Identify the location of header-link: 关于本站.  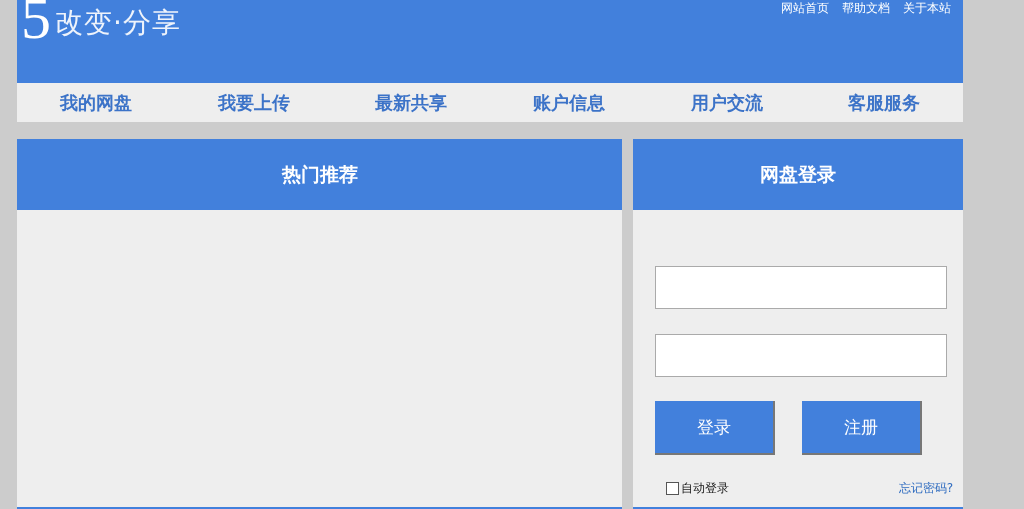
(927, 8).